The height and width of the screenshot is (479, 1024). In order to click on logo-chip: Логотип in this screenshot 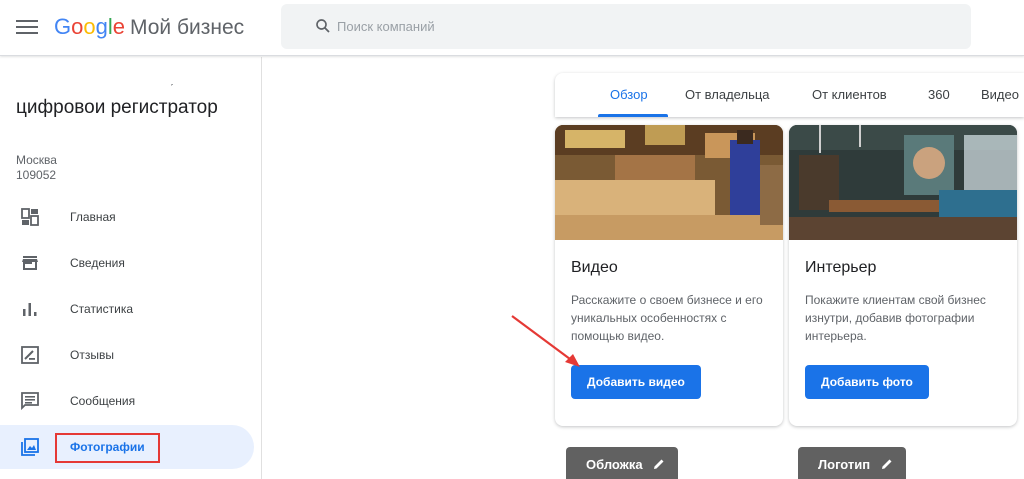, I will do `click(852, 463)`.